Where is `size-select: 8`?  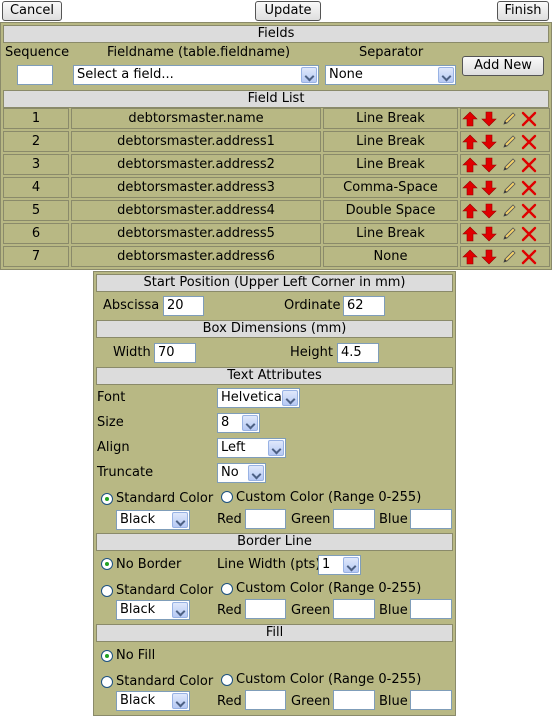
size-select: 8 is located at coordinates (238, 423).